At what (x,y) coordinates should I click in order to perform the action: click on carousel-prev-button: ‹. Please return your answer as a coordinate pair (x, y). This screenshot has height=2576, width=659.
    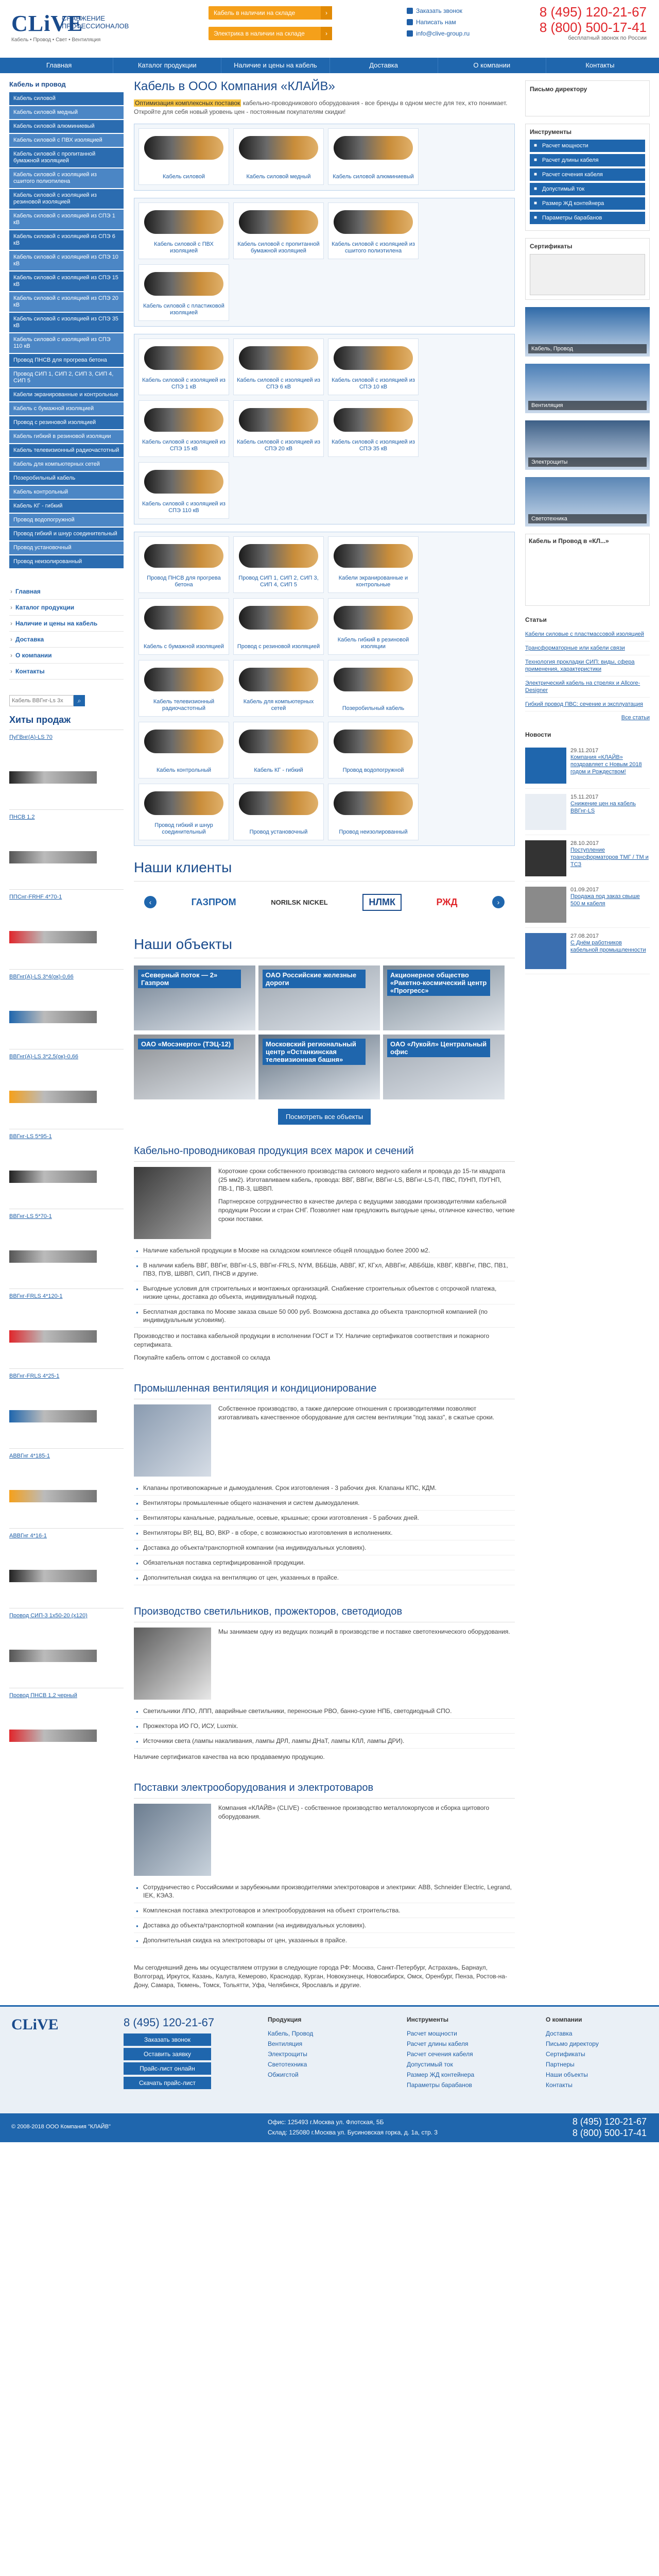
    Looking at the image, I should click on (150, 902).